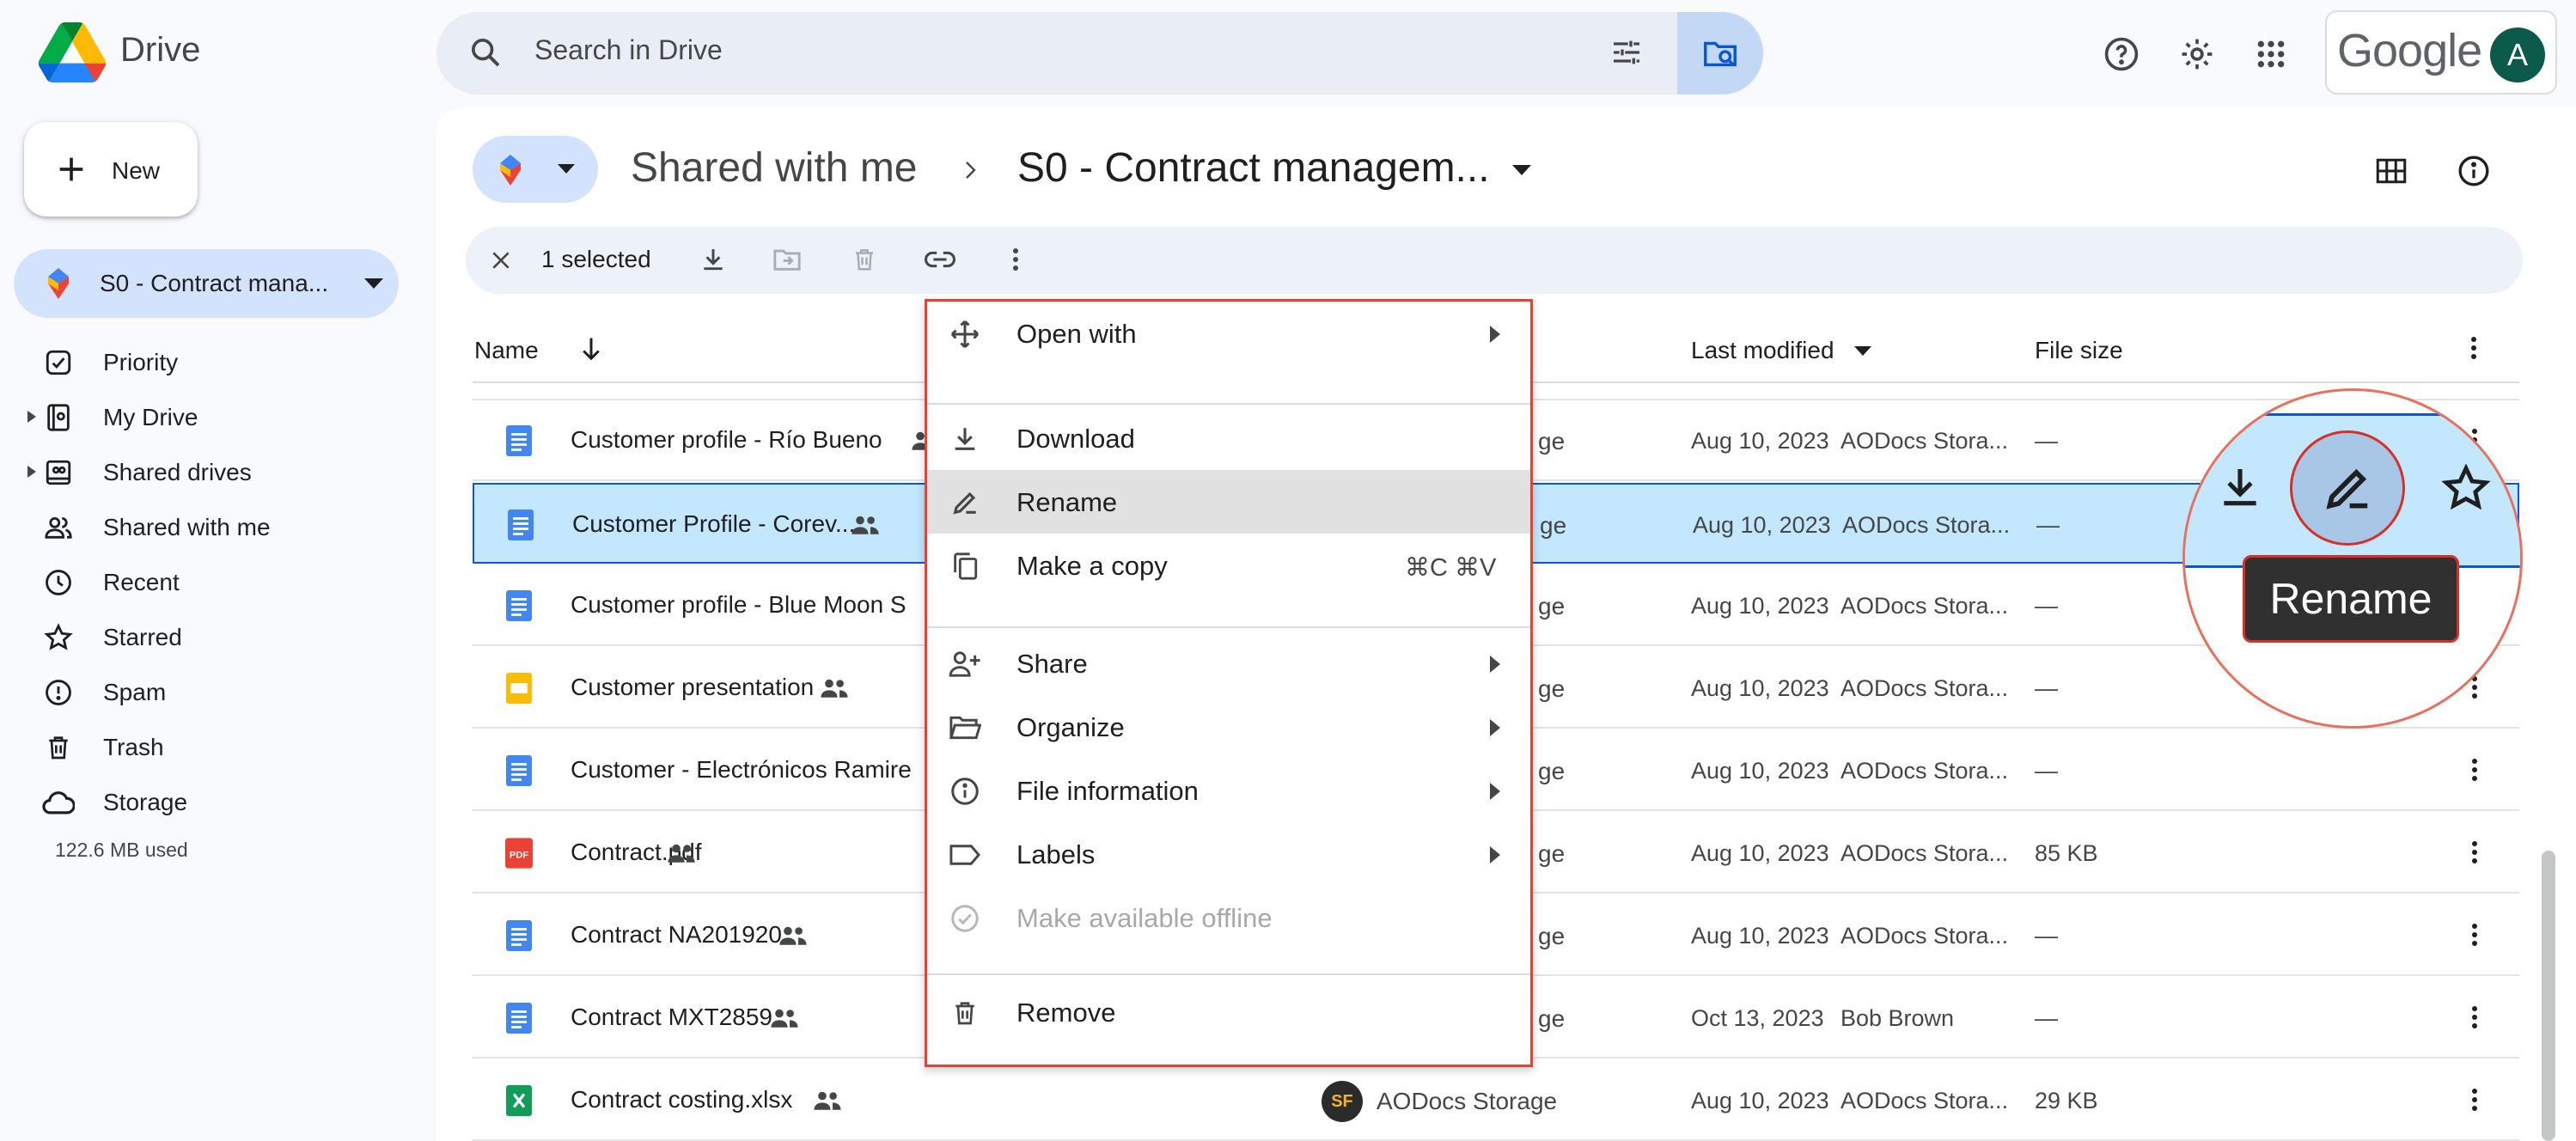 Image resolution: width=2576 pixels, height=1141 pixels. I want to click on folder-open-icon, so click(965, 728).